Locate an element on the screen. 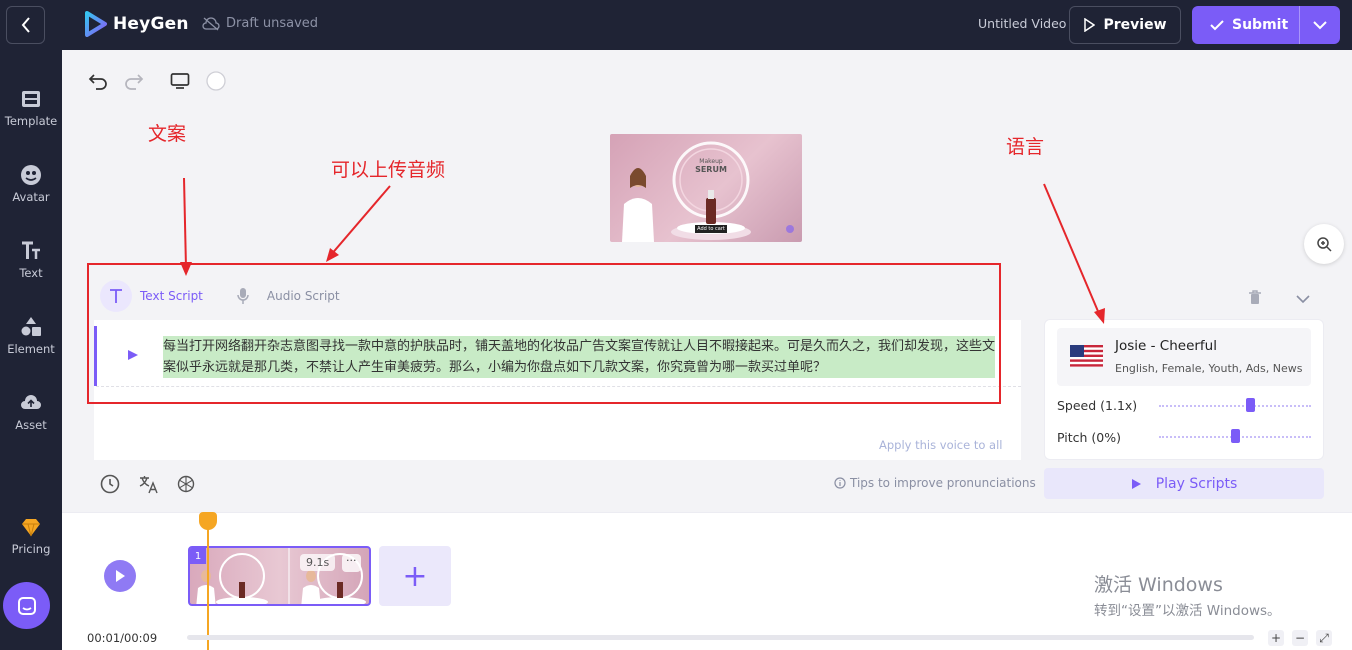 Image resolution: width=1352 pixels, height=650 pixels. pitch-label: Pitch (0%) is located at coordinates (1089, 437).